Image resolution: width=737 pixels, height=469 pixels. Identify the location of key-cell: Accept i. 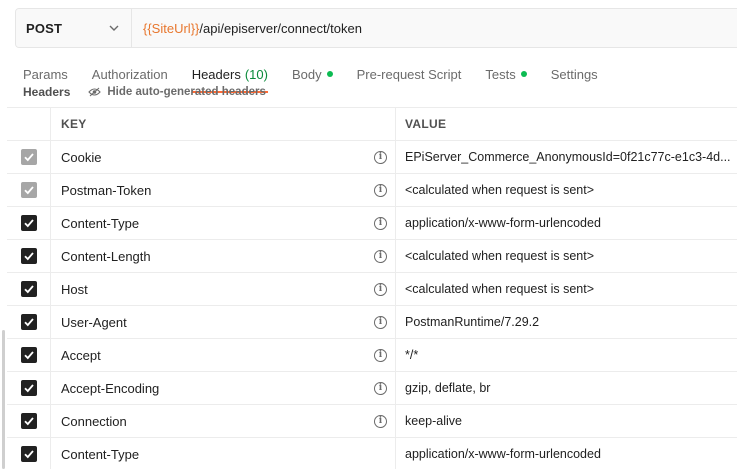
(223, 355).